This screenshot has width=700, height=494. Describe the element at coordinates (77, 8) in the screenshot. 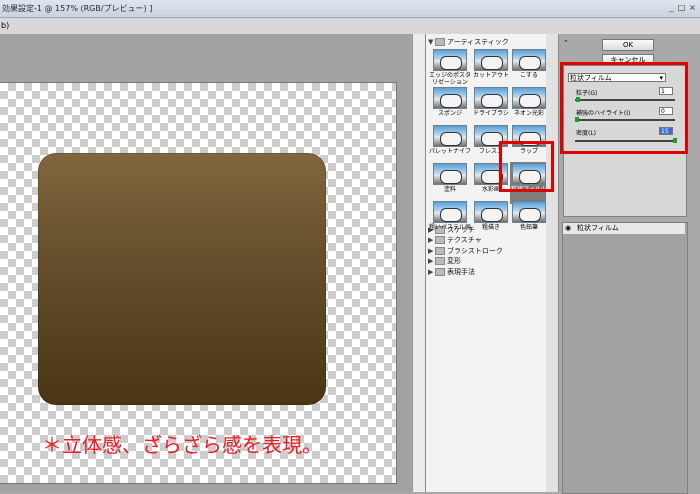

I see `window-title: 効果設定-1 @ 157% (RGB/プレビュー) ]` at that location.